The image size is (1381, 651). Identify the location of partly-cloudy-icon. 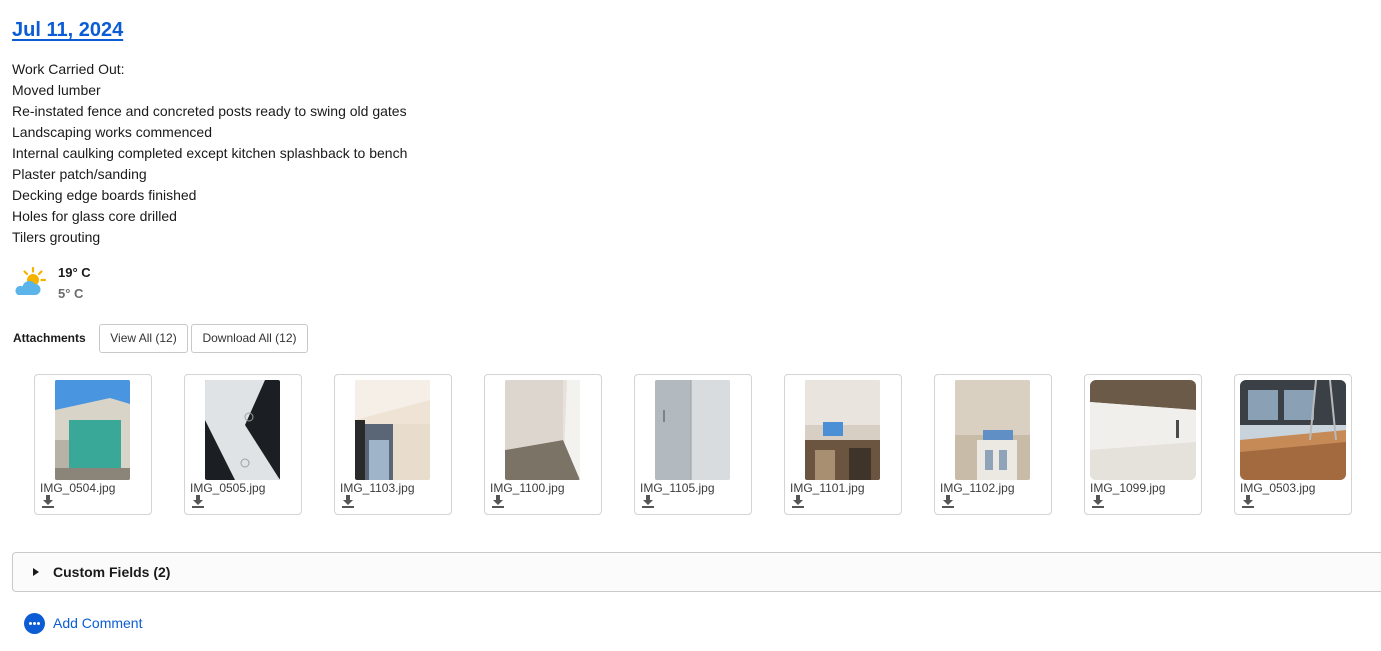
(30, 280).